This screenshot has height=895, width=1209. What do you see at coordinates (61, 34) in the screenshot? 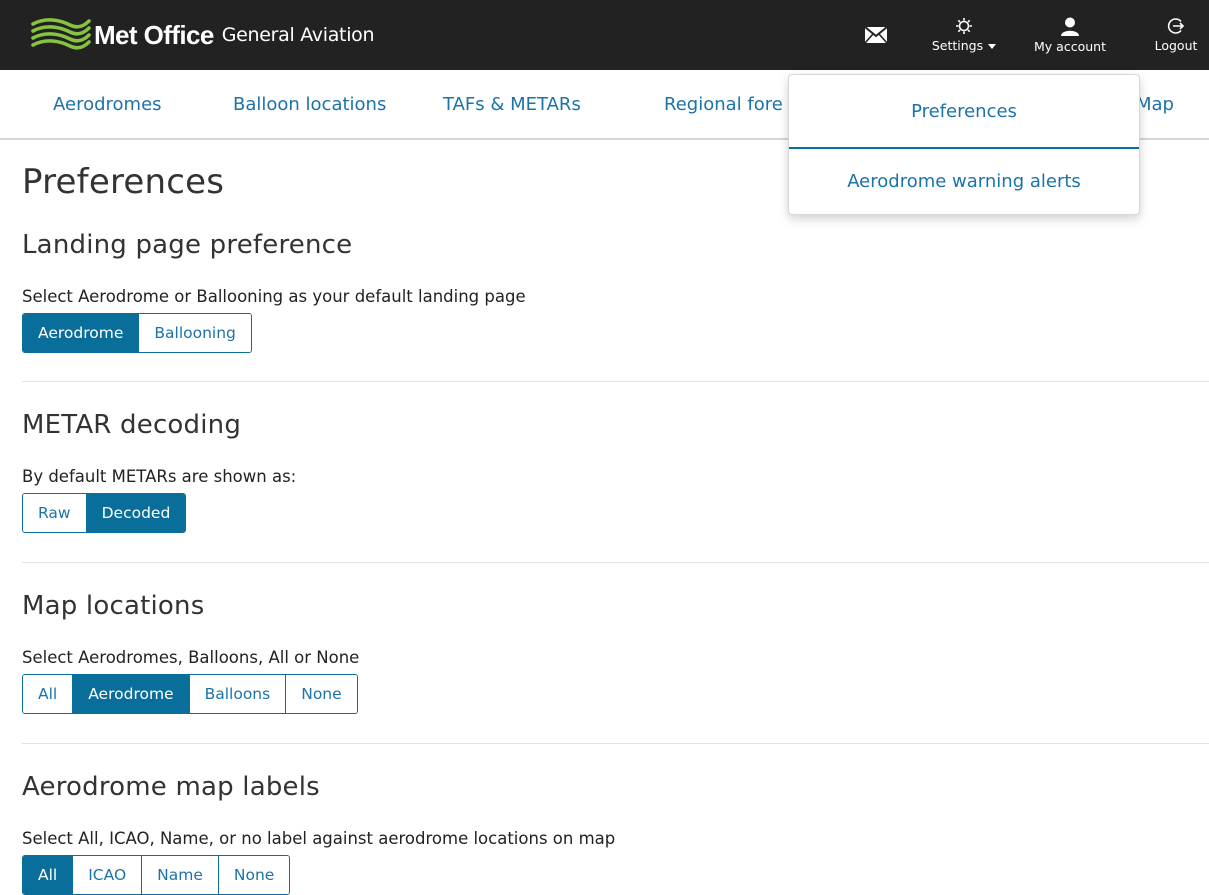
I see `met-office-logo-icon` at bounding box center [61, 34].